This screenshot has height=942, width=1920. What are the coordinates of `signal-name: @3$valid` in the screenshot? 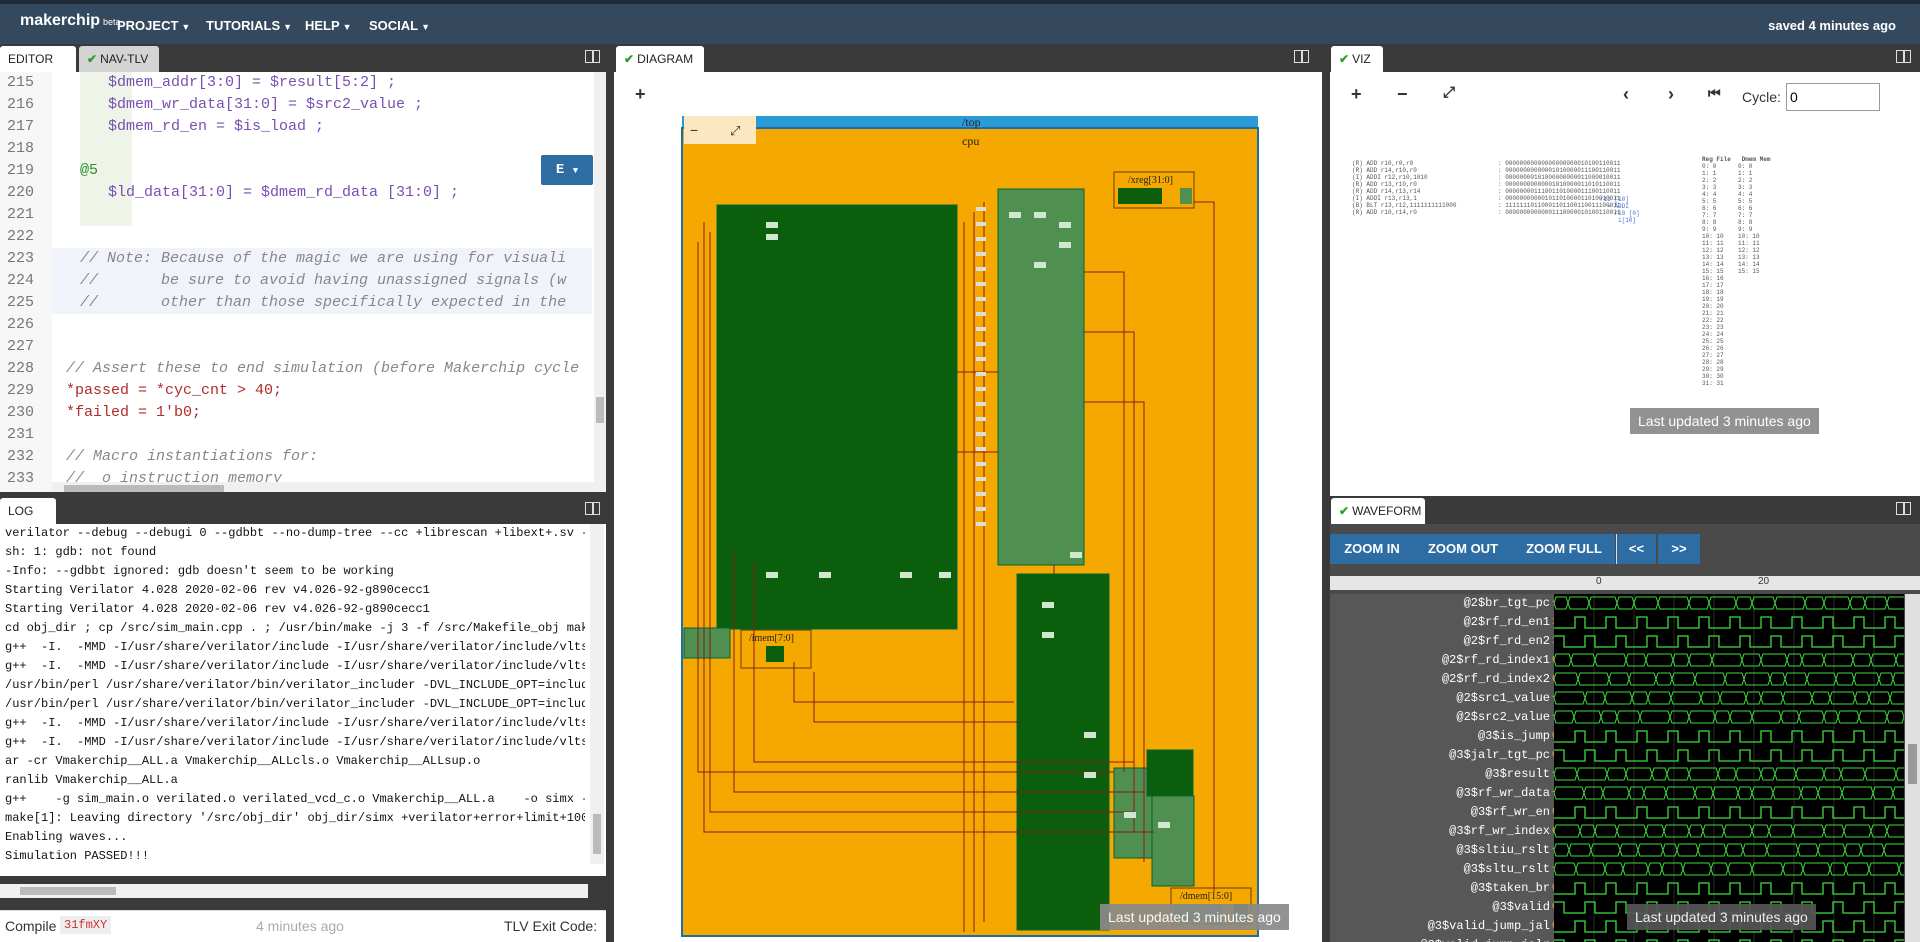 It's located at (1440, 907).